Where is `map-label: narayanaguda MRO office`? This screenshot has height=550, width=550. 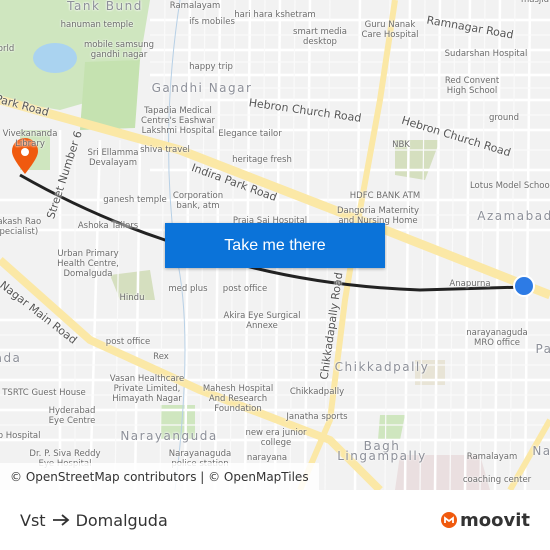
map-label: narayanaguda MRO office is located at coordinates (497, 338).